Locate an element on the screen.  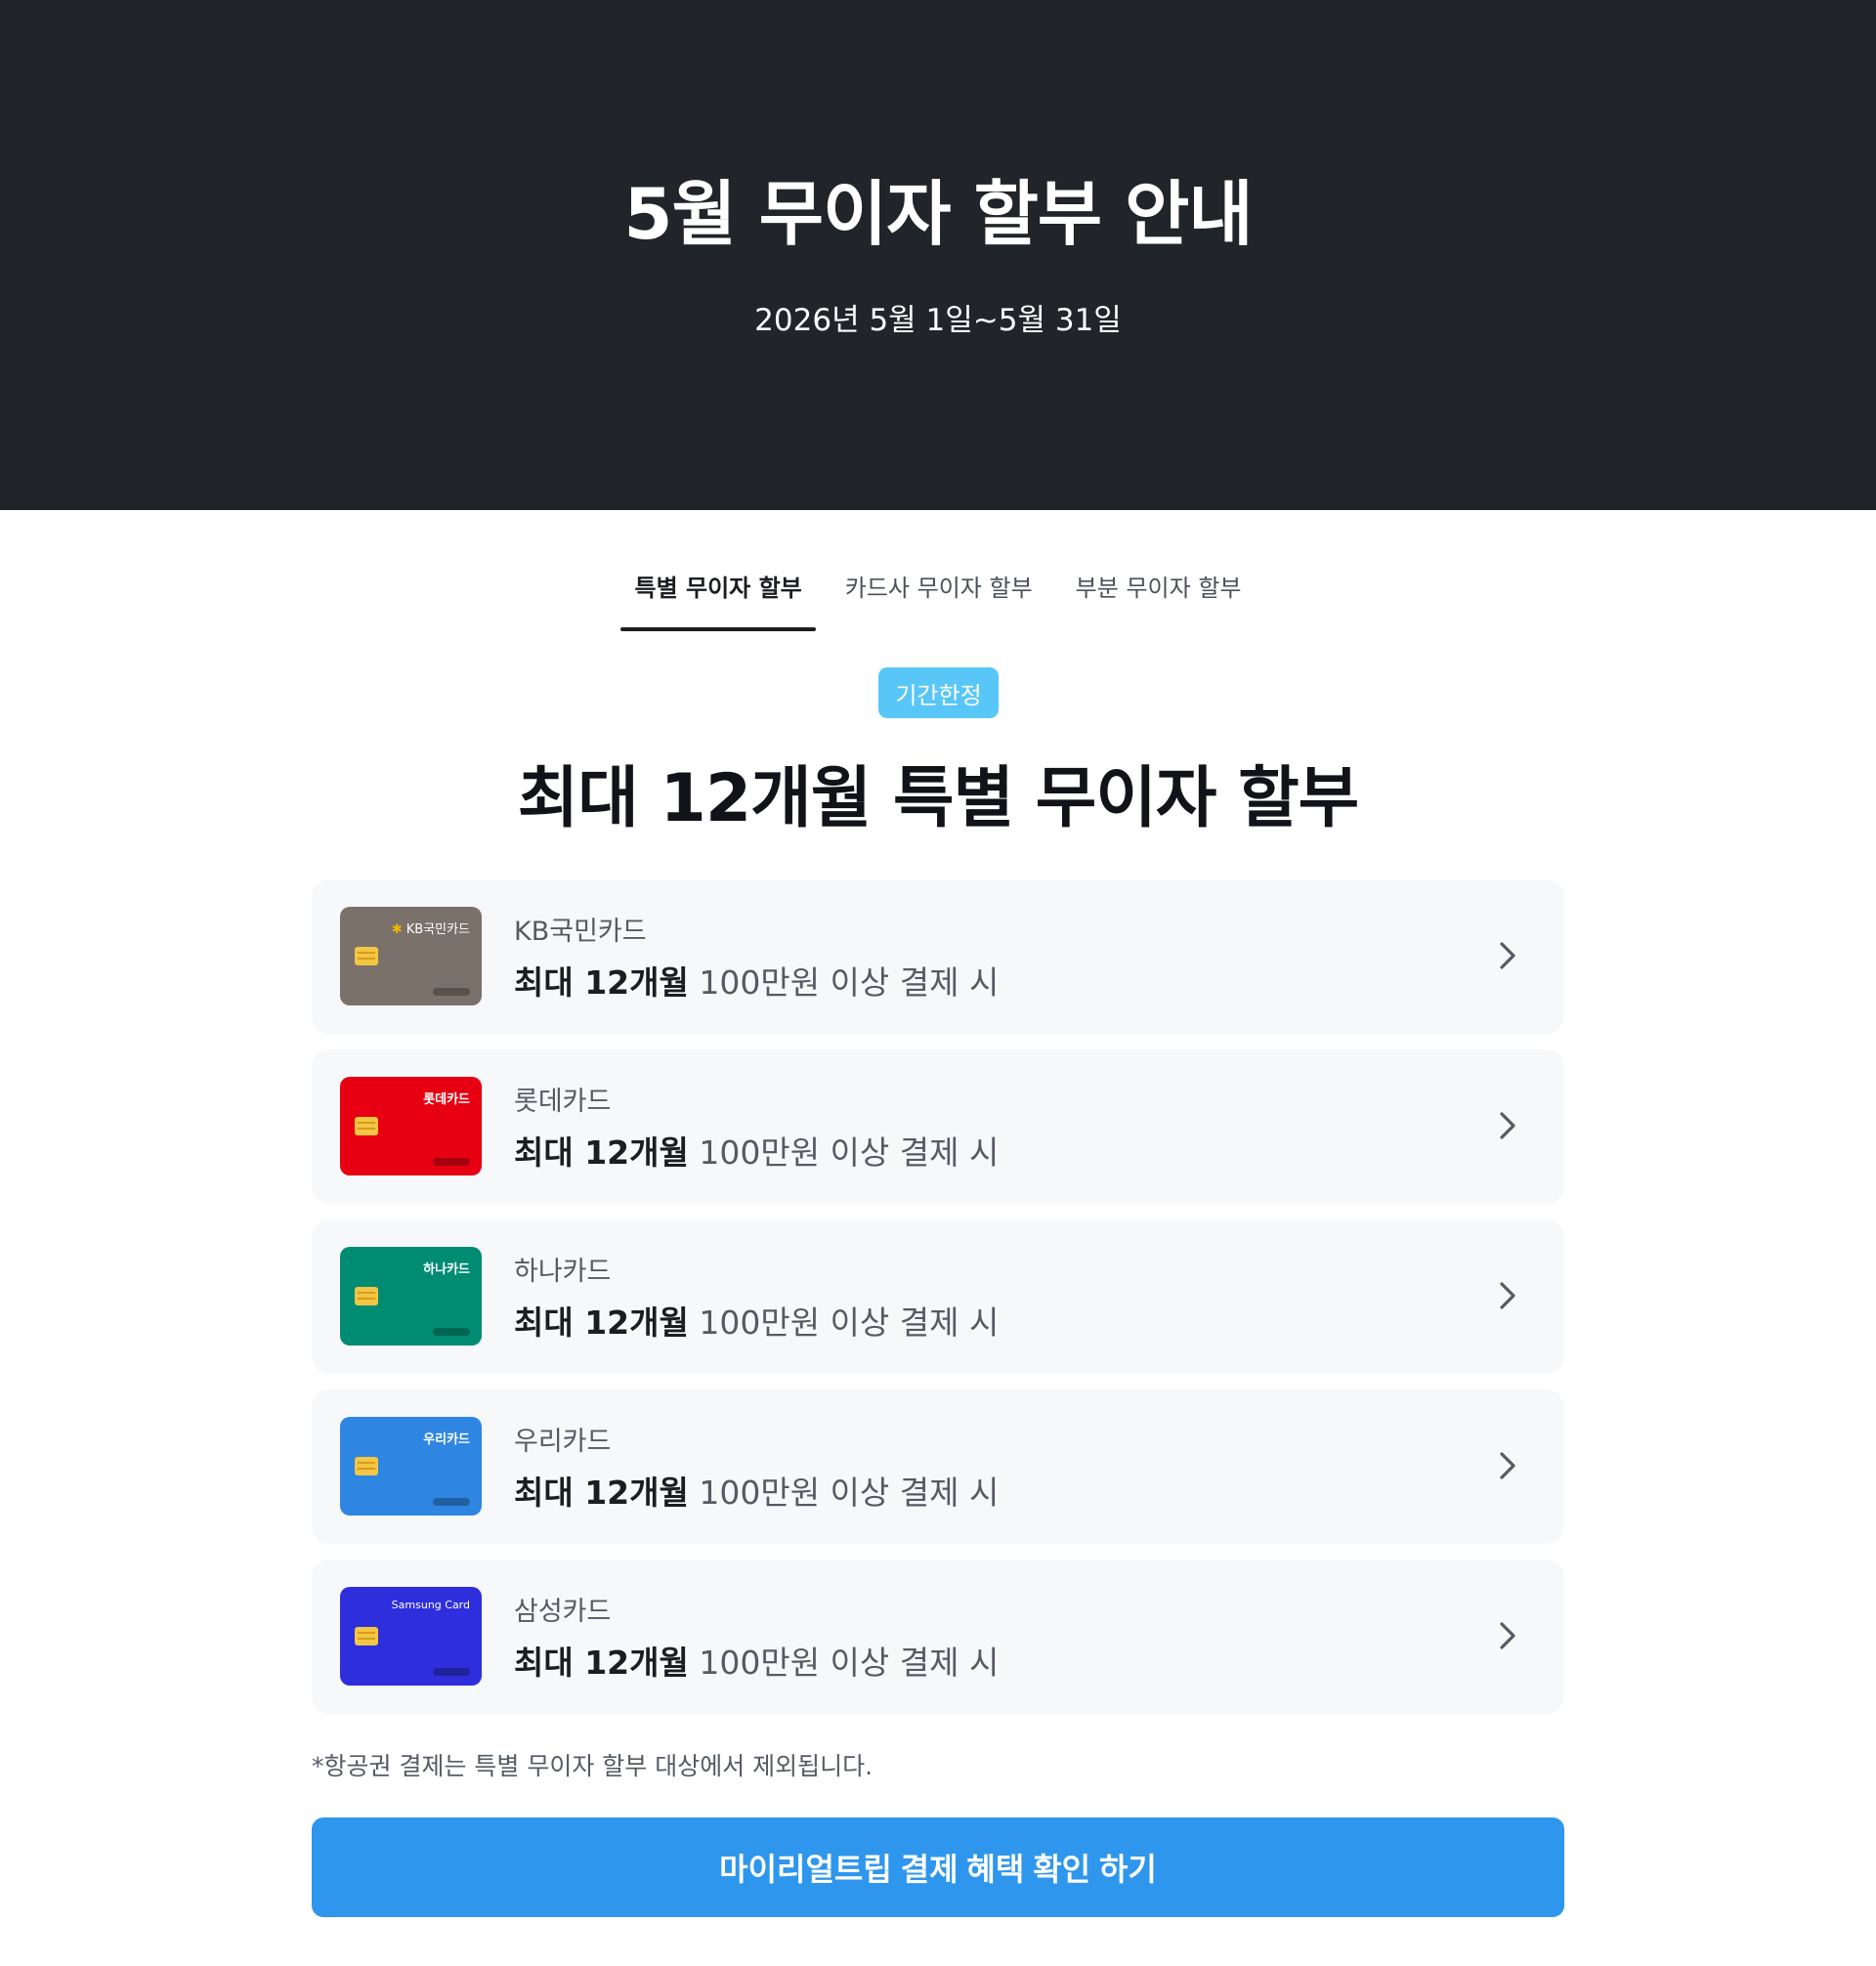
check-payment-benefits-button: 마이리얼트립 결제 혜택 확인 하기 is located at coordinates (938, 1867).